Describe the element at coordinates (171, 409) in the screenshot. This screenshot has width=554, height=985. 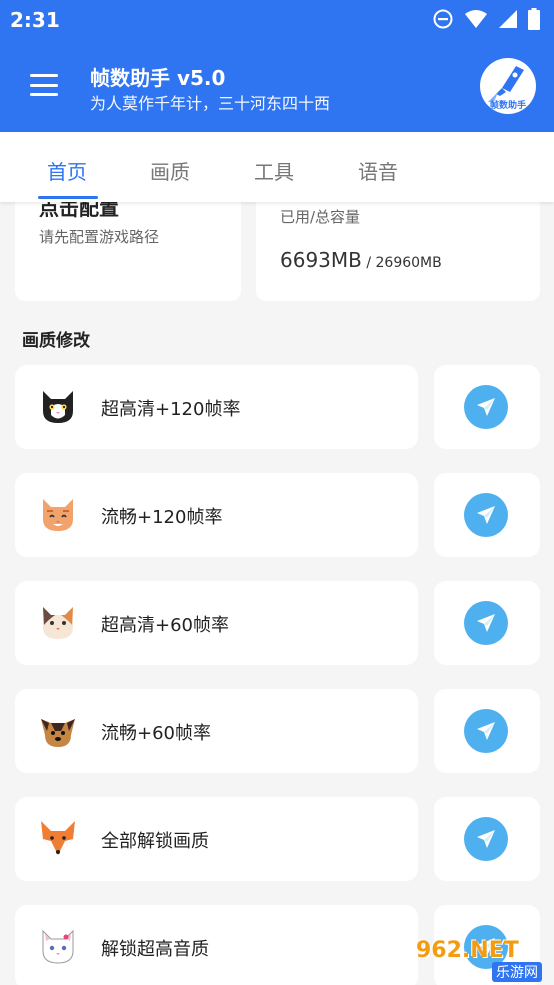
I see `quality-option-label: 超高清+120帧率` at that location.